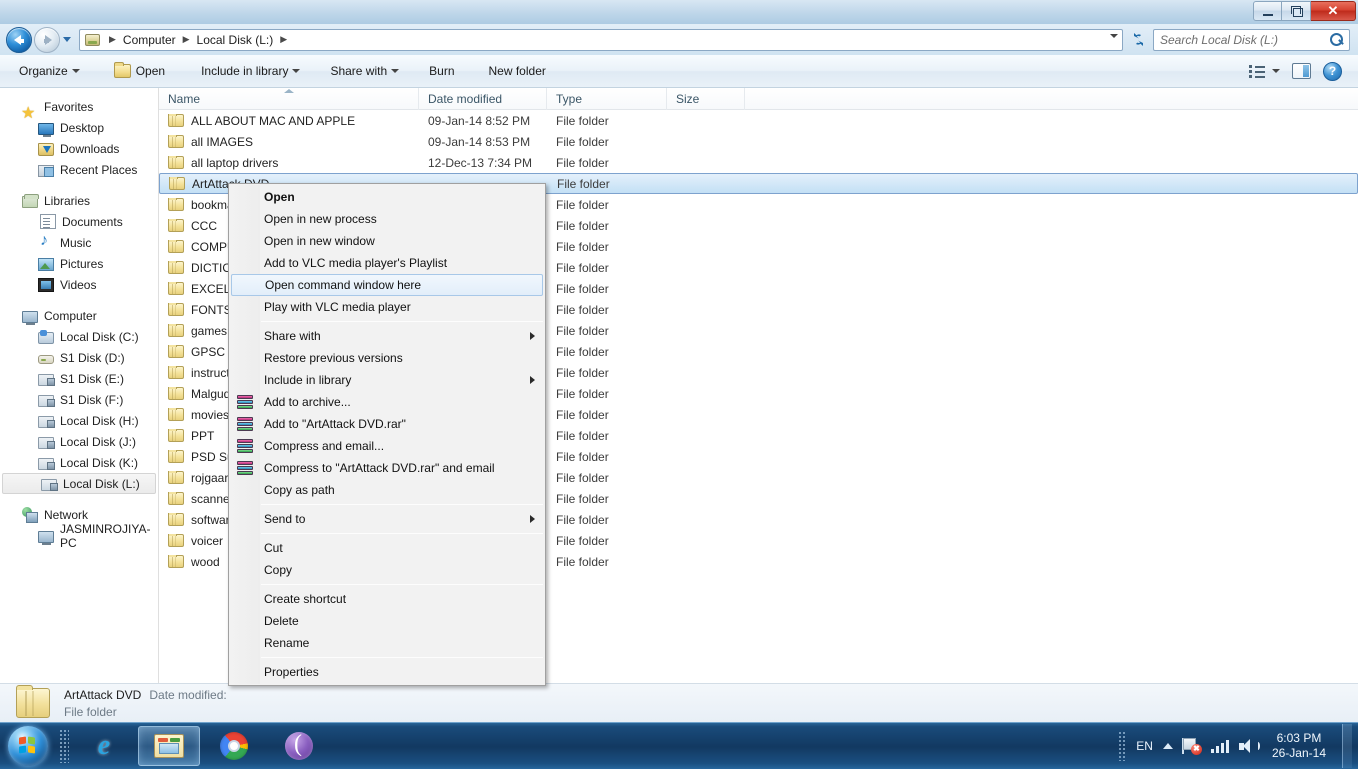 This screenshot has width=1358, height=769. Describe the element at coordinates (79, 242) in the screenshot. I see `sidebar-item-music: Music` at that location.